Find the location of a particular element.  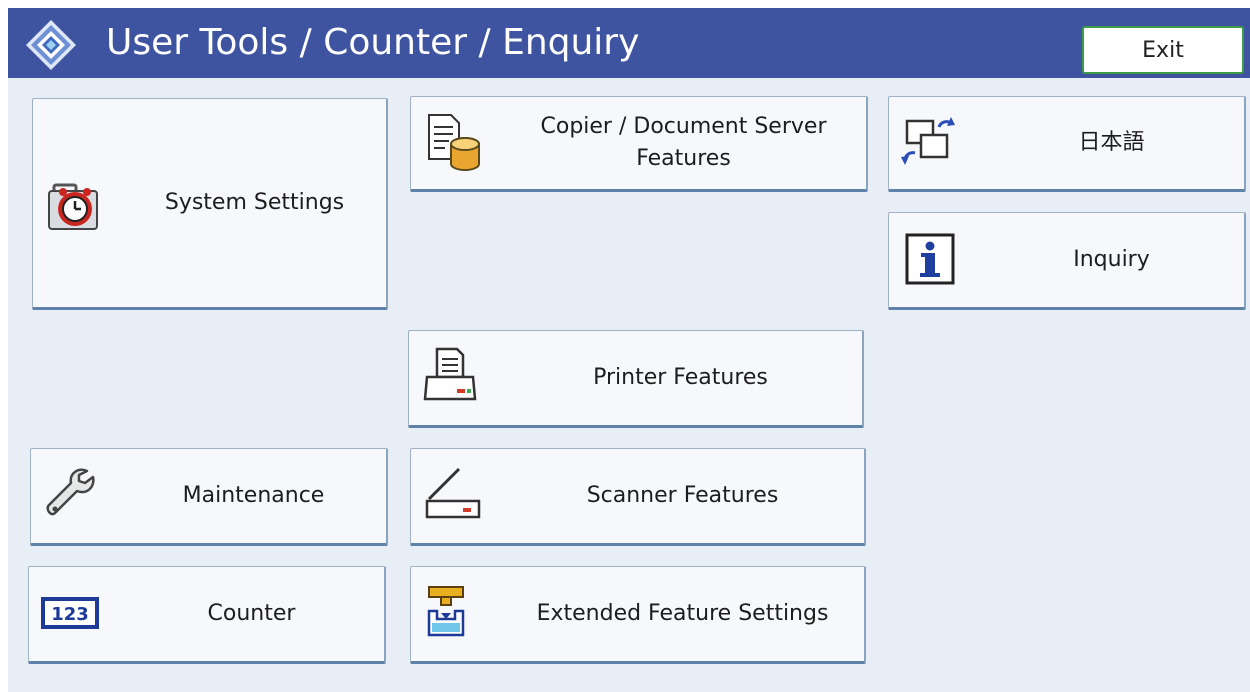

counter-icon-text: 123 is located at coordinates (70, 614).